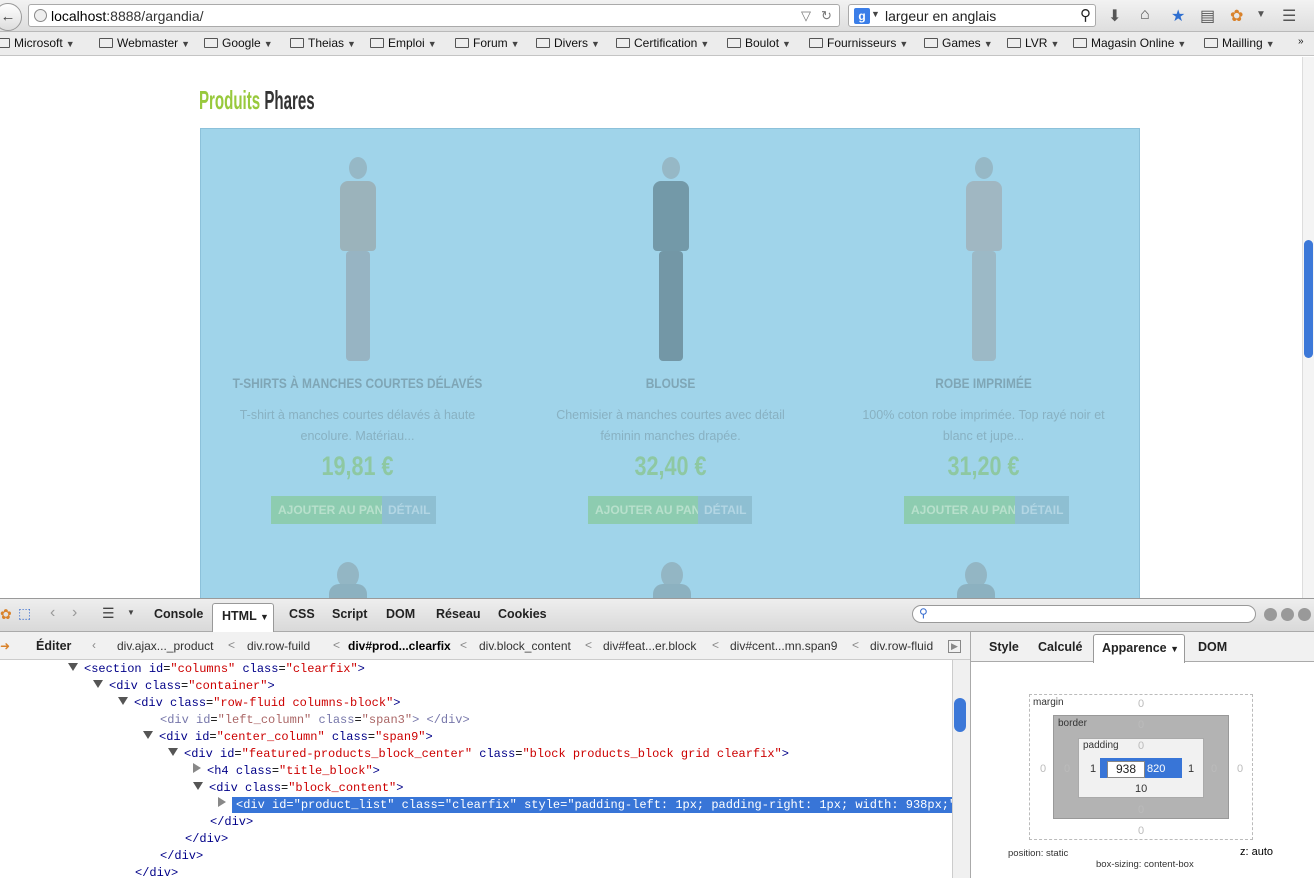 The height and width of the screenshot is (878, 1314). I want to click on breadcrumb-item: div#cent...mn.span9, so click(783, 646).